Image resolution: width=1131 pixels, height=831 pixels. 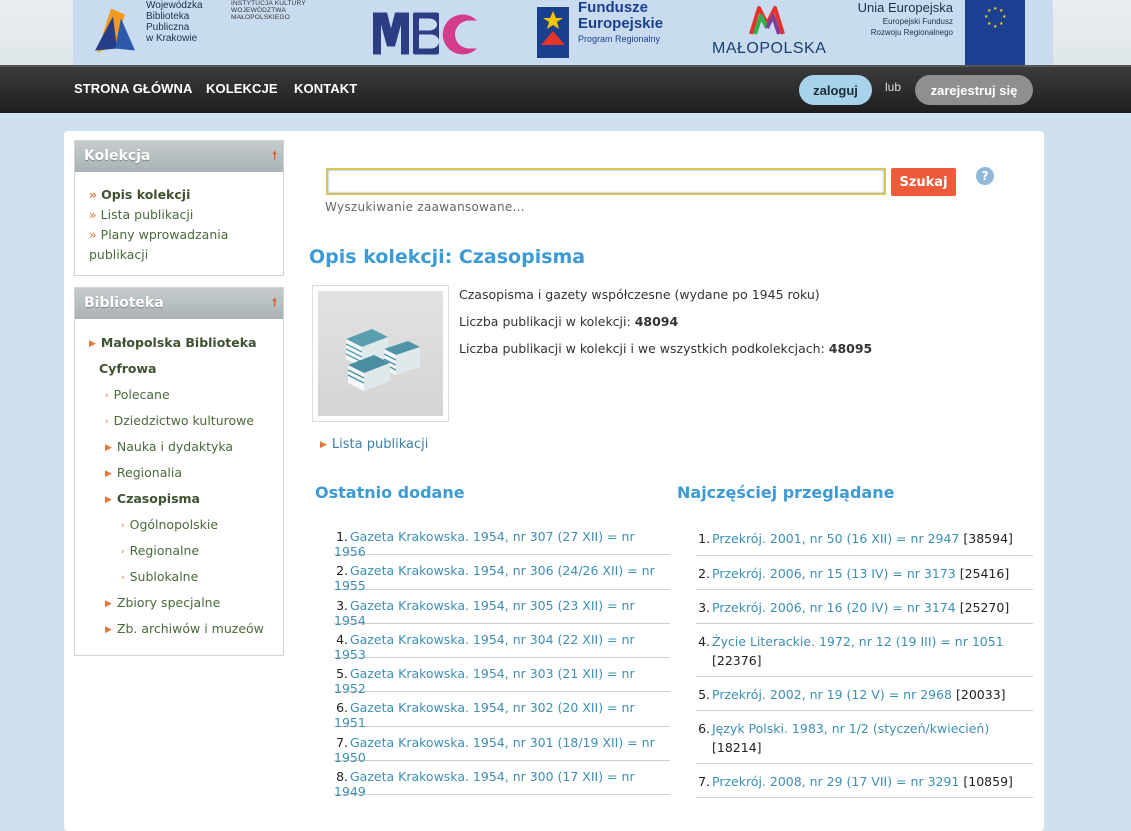 What do you see at coordinates (569, 321) in the screenshot?
I see `publication-count: Liczba publikacji w kolekcji: 48094` at bounding box center [569, 321].